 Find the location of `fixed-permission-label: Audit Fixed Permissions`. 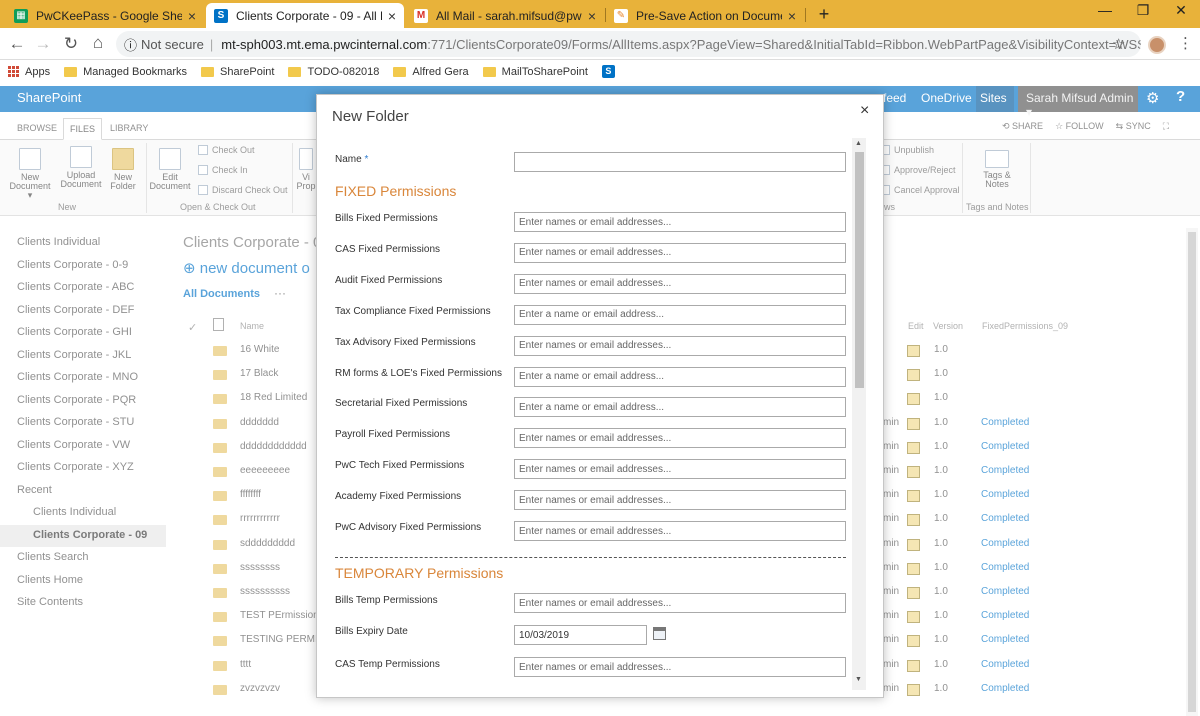

fixed-permission-label: Audit Fixed Permissions is located at coordinates (389, 280).